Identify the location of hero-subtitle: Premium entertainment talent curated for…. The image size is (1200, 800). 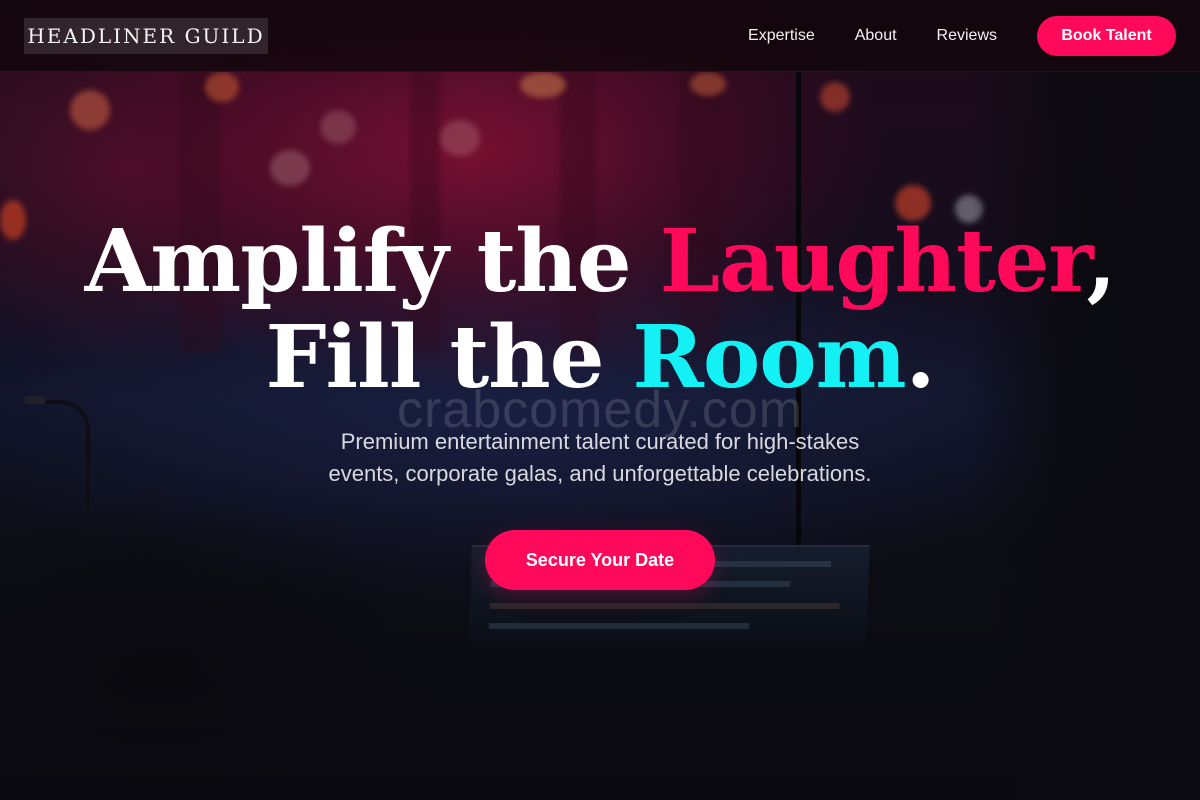
(600, 458).